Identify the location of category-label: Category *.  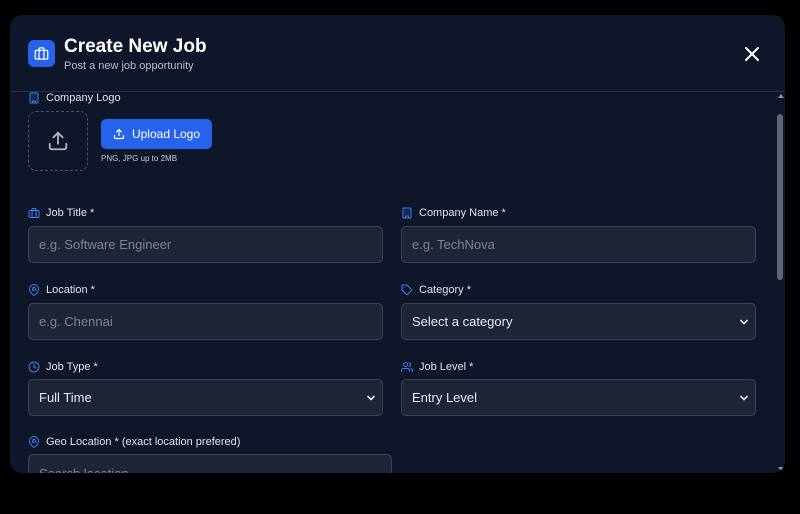
(436, 290).